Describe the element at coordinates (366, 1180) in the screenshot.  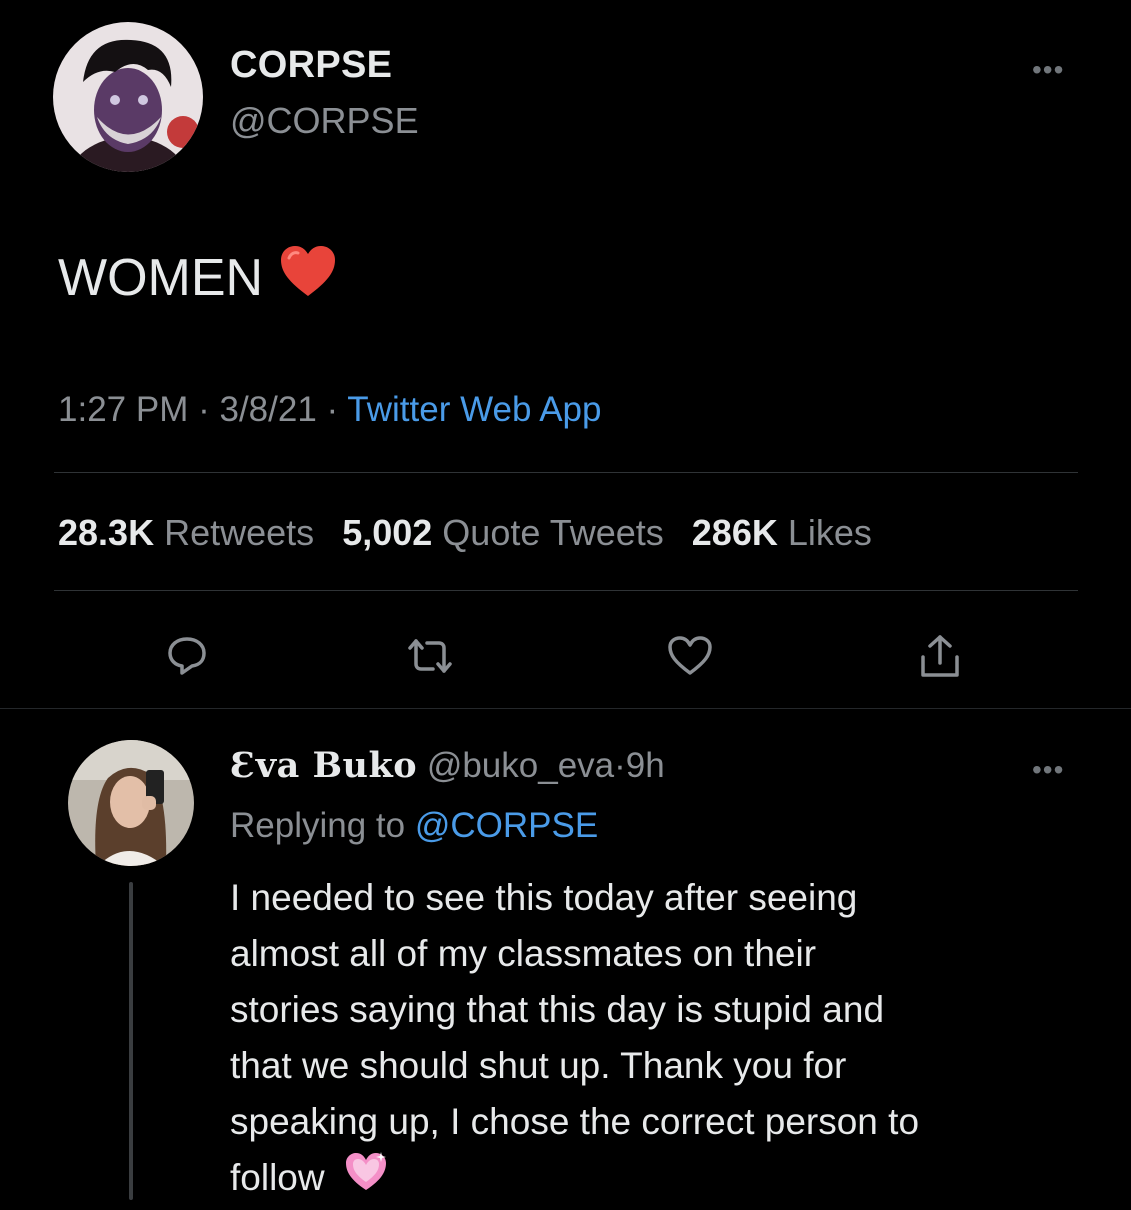
I see `sparkling-heart-icon` at that location.